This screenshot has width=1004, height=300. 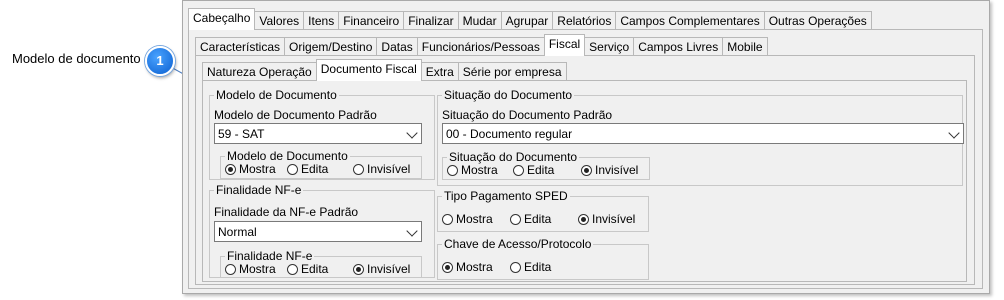 I want to click on modelo-documento-visibility-title: Modelo de Documento, so click(x=287, y=156).